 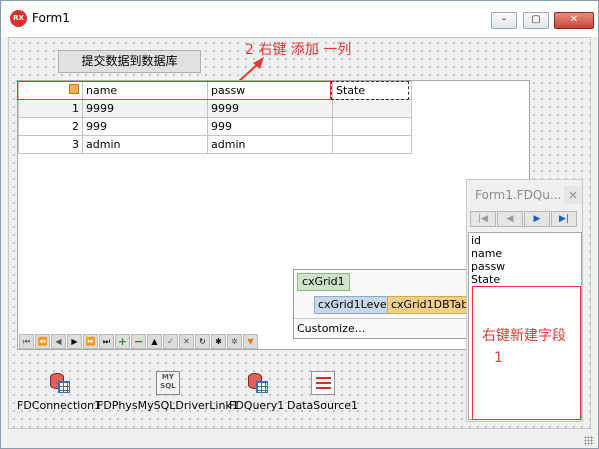 I want to click on fields-editor-close-button: ×, so click(x=573, y=195).